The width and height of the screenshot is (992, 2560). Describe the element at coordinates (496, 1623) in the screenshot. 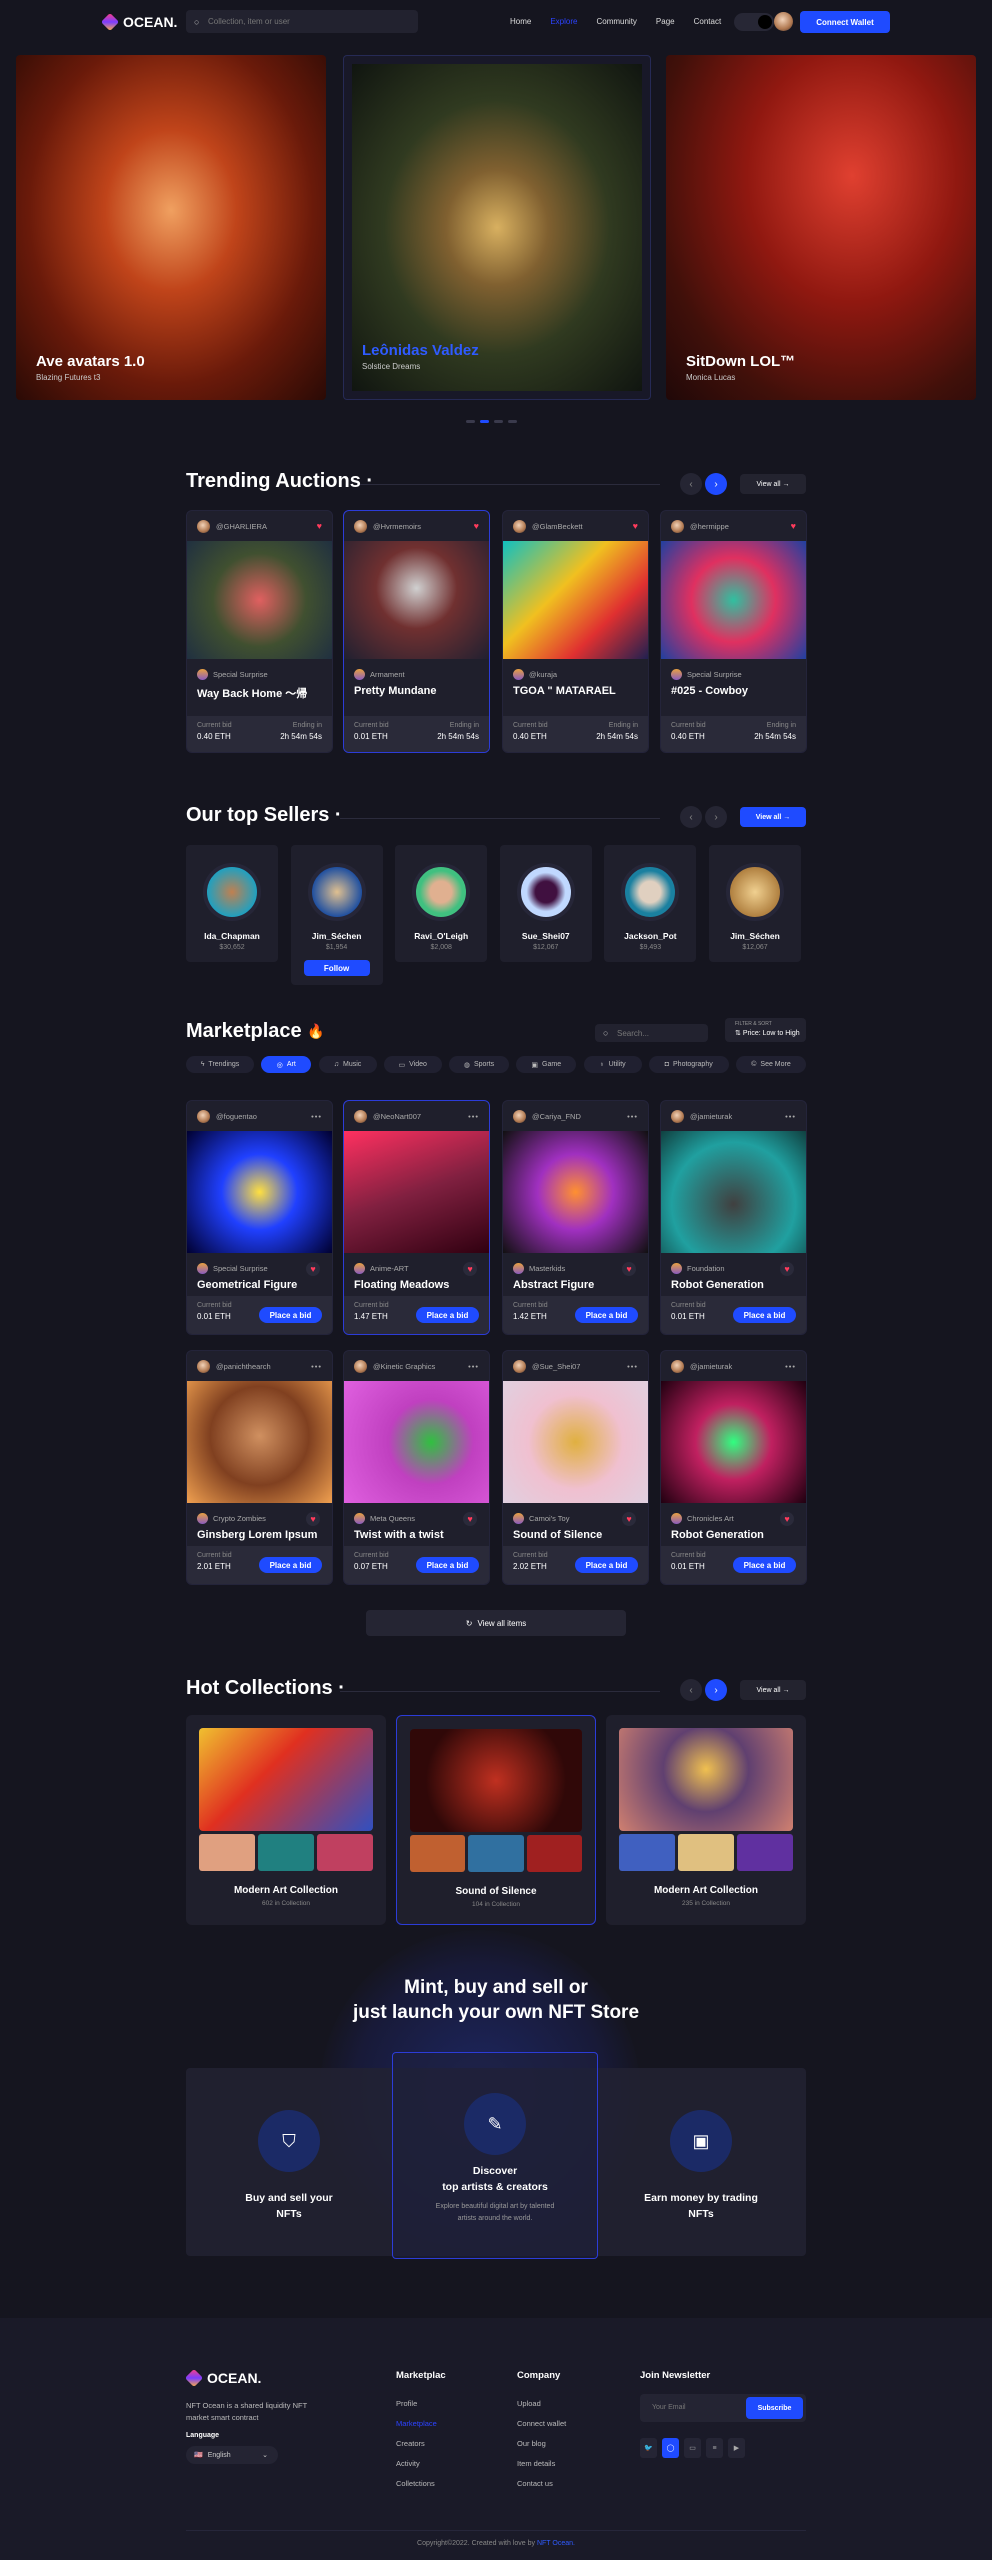

I see `view-all-items-button: ↻ View all items` at that location.